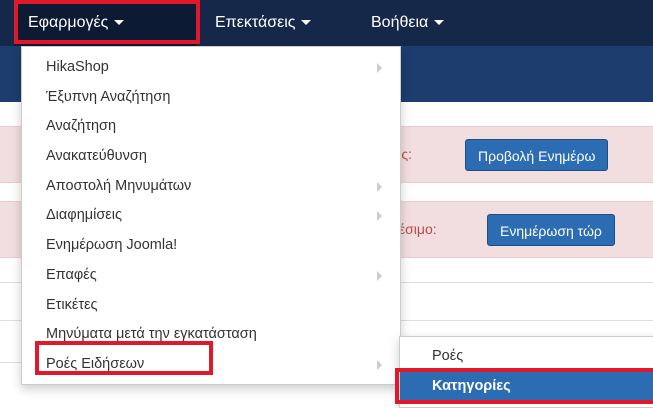 This screenshot has height=408, width=653. I want to click on nav-help-label: Βοήθεια, so click(400, 22).